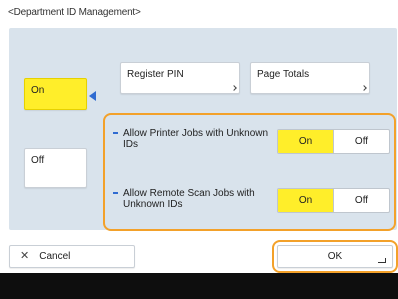  What do you see at coordinates (193, 139) in the screenshot?
I see `printer-jobs-option-label: Allow Printer Jobs with Unknown IDs` at bounding box center [193, 139].